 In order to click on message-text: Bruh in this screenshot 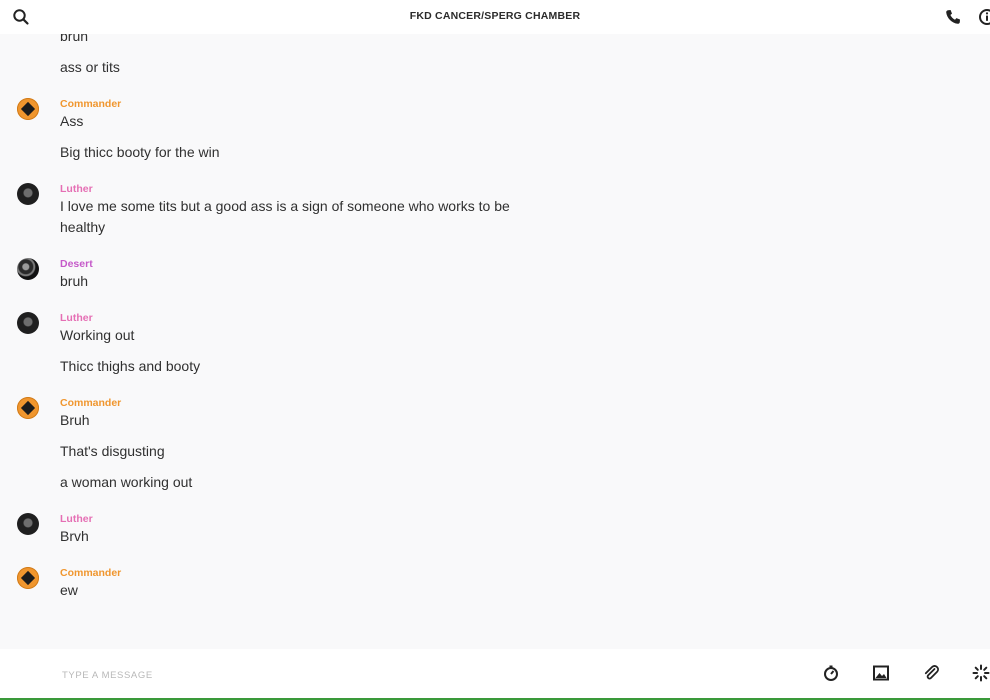, I will do `click(75, 420)`.